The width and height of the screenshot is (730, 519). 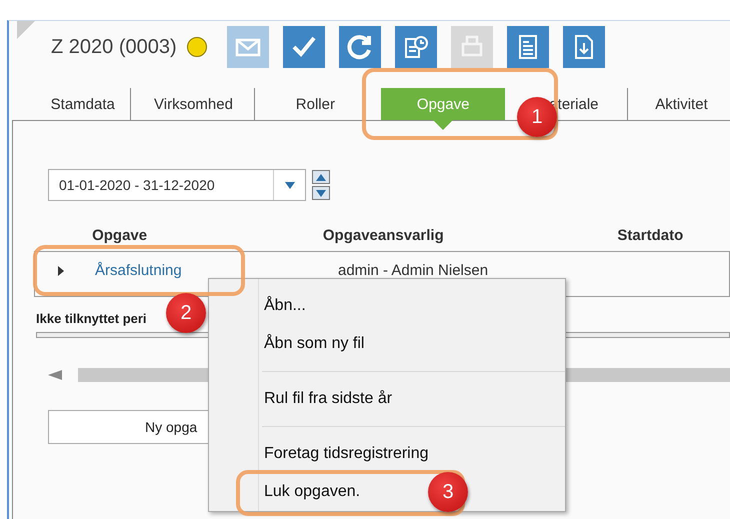 What do you see at coordinates (314, 344) in the screenshot?
I see `menu-item: Åbn som ny fil` at bounding box center [314, 344].